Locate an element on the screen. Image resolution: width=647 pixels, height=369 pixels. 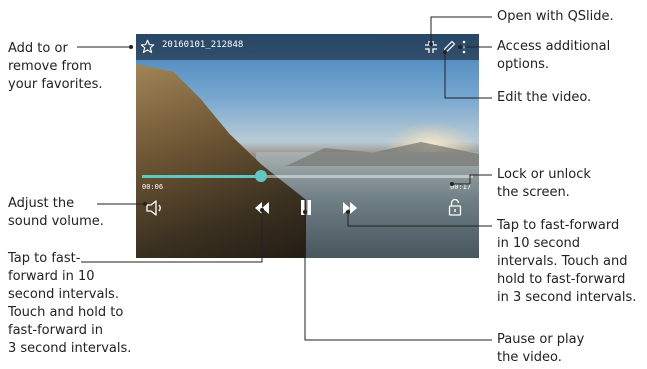
callout-edit: Edit the video. is located at coordinates (544, 97).